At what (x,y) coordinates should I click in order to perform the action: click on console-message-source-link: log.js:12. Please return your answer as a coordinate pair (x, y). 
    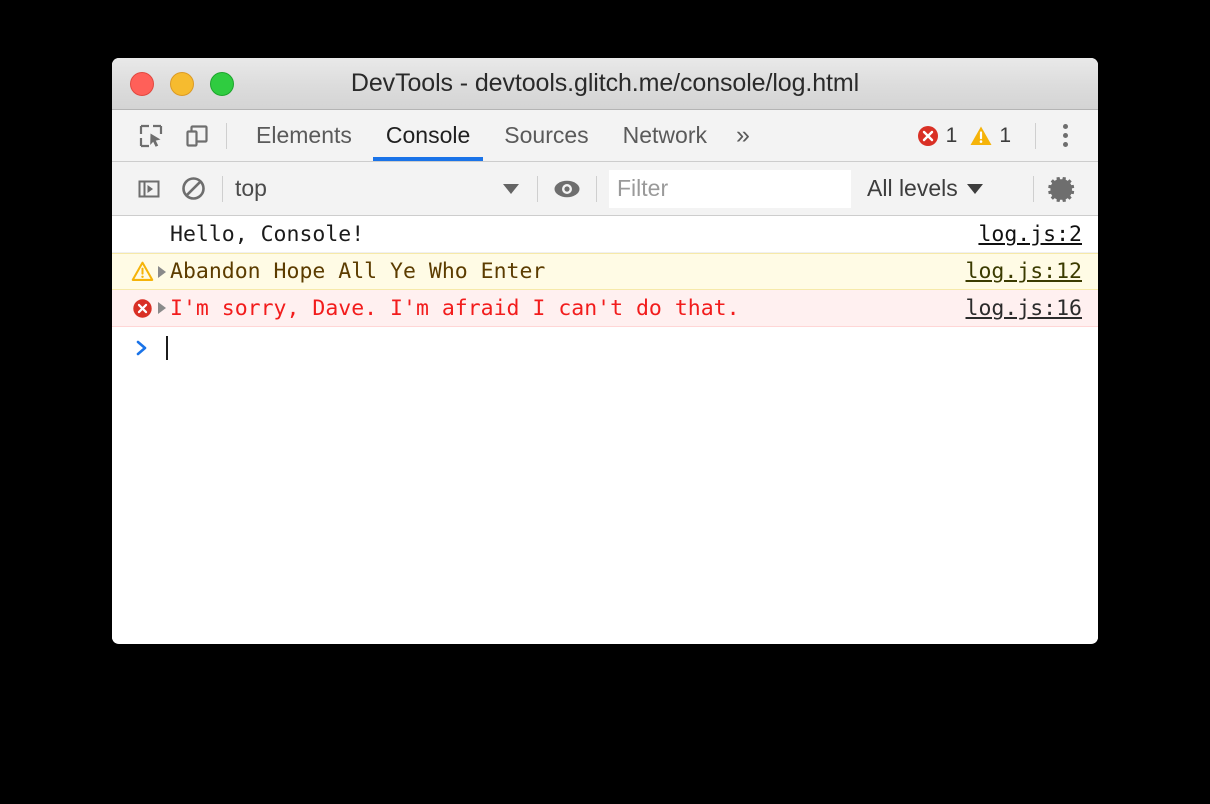
    Looking at the image, I should click on (1024, 271).